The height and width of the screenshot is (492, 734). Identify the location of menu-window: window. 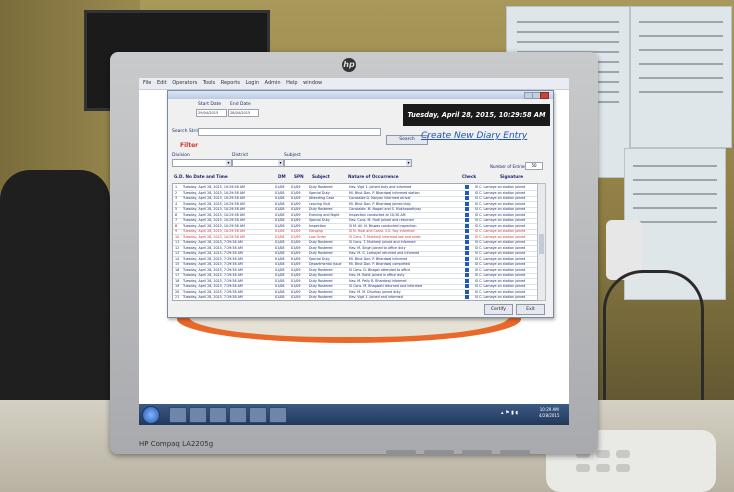
(312, 83).